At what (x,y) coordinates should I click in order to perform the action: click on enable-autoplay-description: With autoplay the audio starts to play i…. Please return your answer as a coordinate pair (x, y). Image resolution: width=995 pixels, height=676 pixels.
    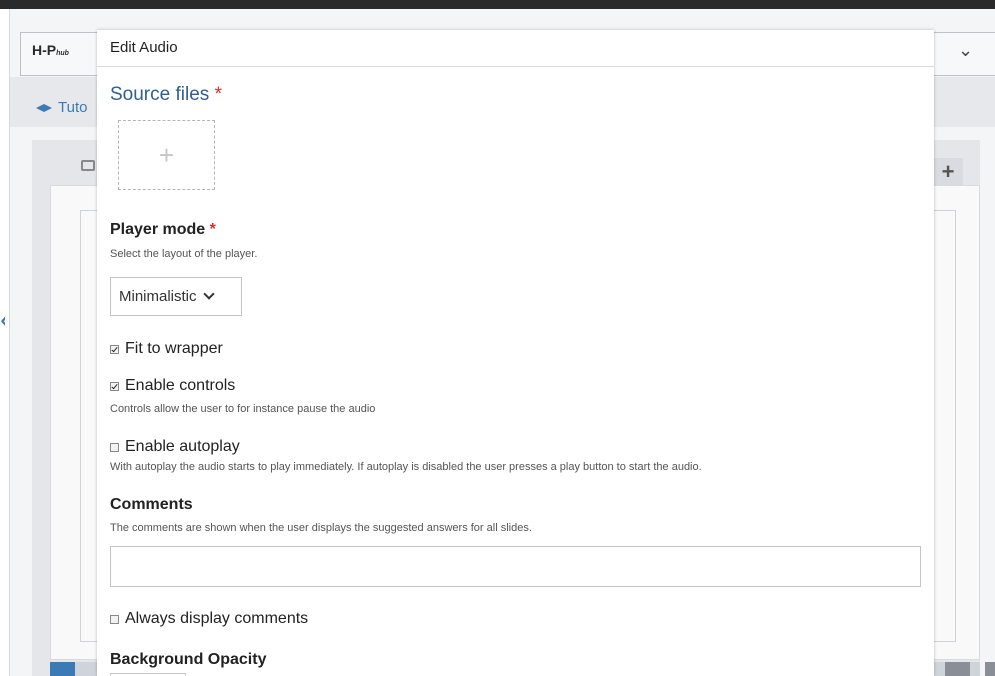
    Looking at the image, I should click on (406, 467).